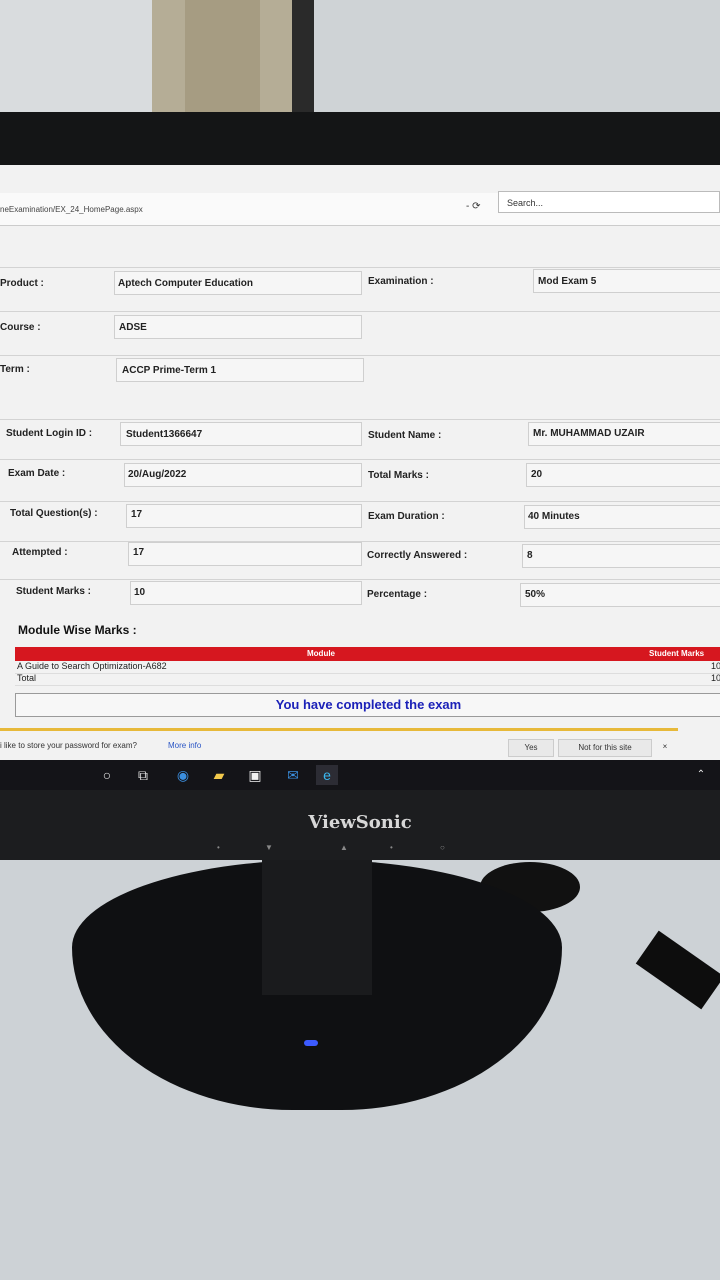 The width and height of the screenshot is (720, 1280). I want to click on total-label: Total, so click(27, 678).